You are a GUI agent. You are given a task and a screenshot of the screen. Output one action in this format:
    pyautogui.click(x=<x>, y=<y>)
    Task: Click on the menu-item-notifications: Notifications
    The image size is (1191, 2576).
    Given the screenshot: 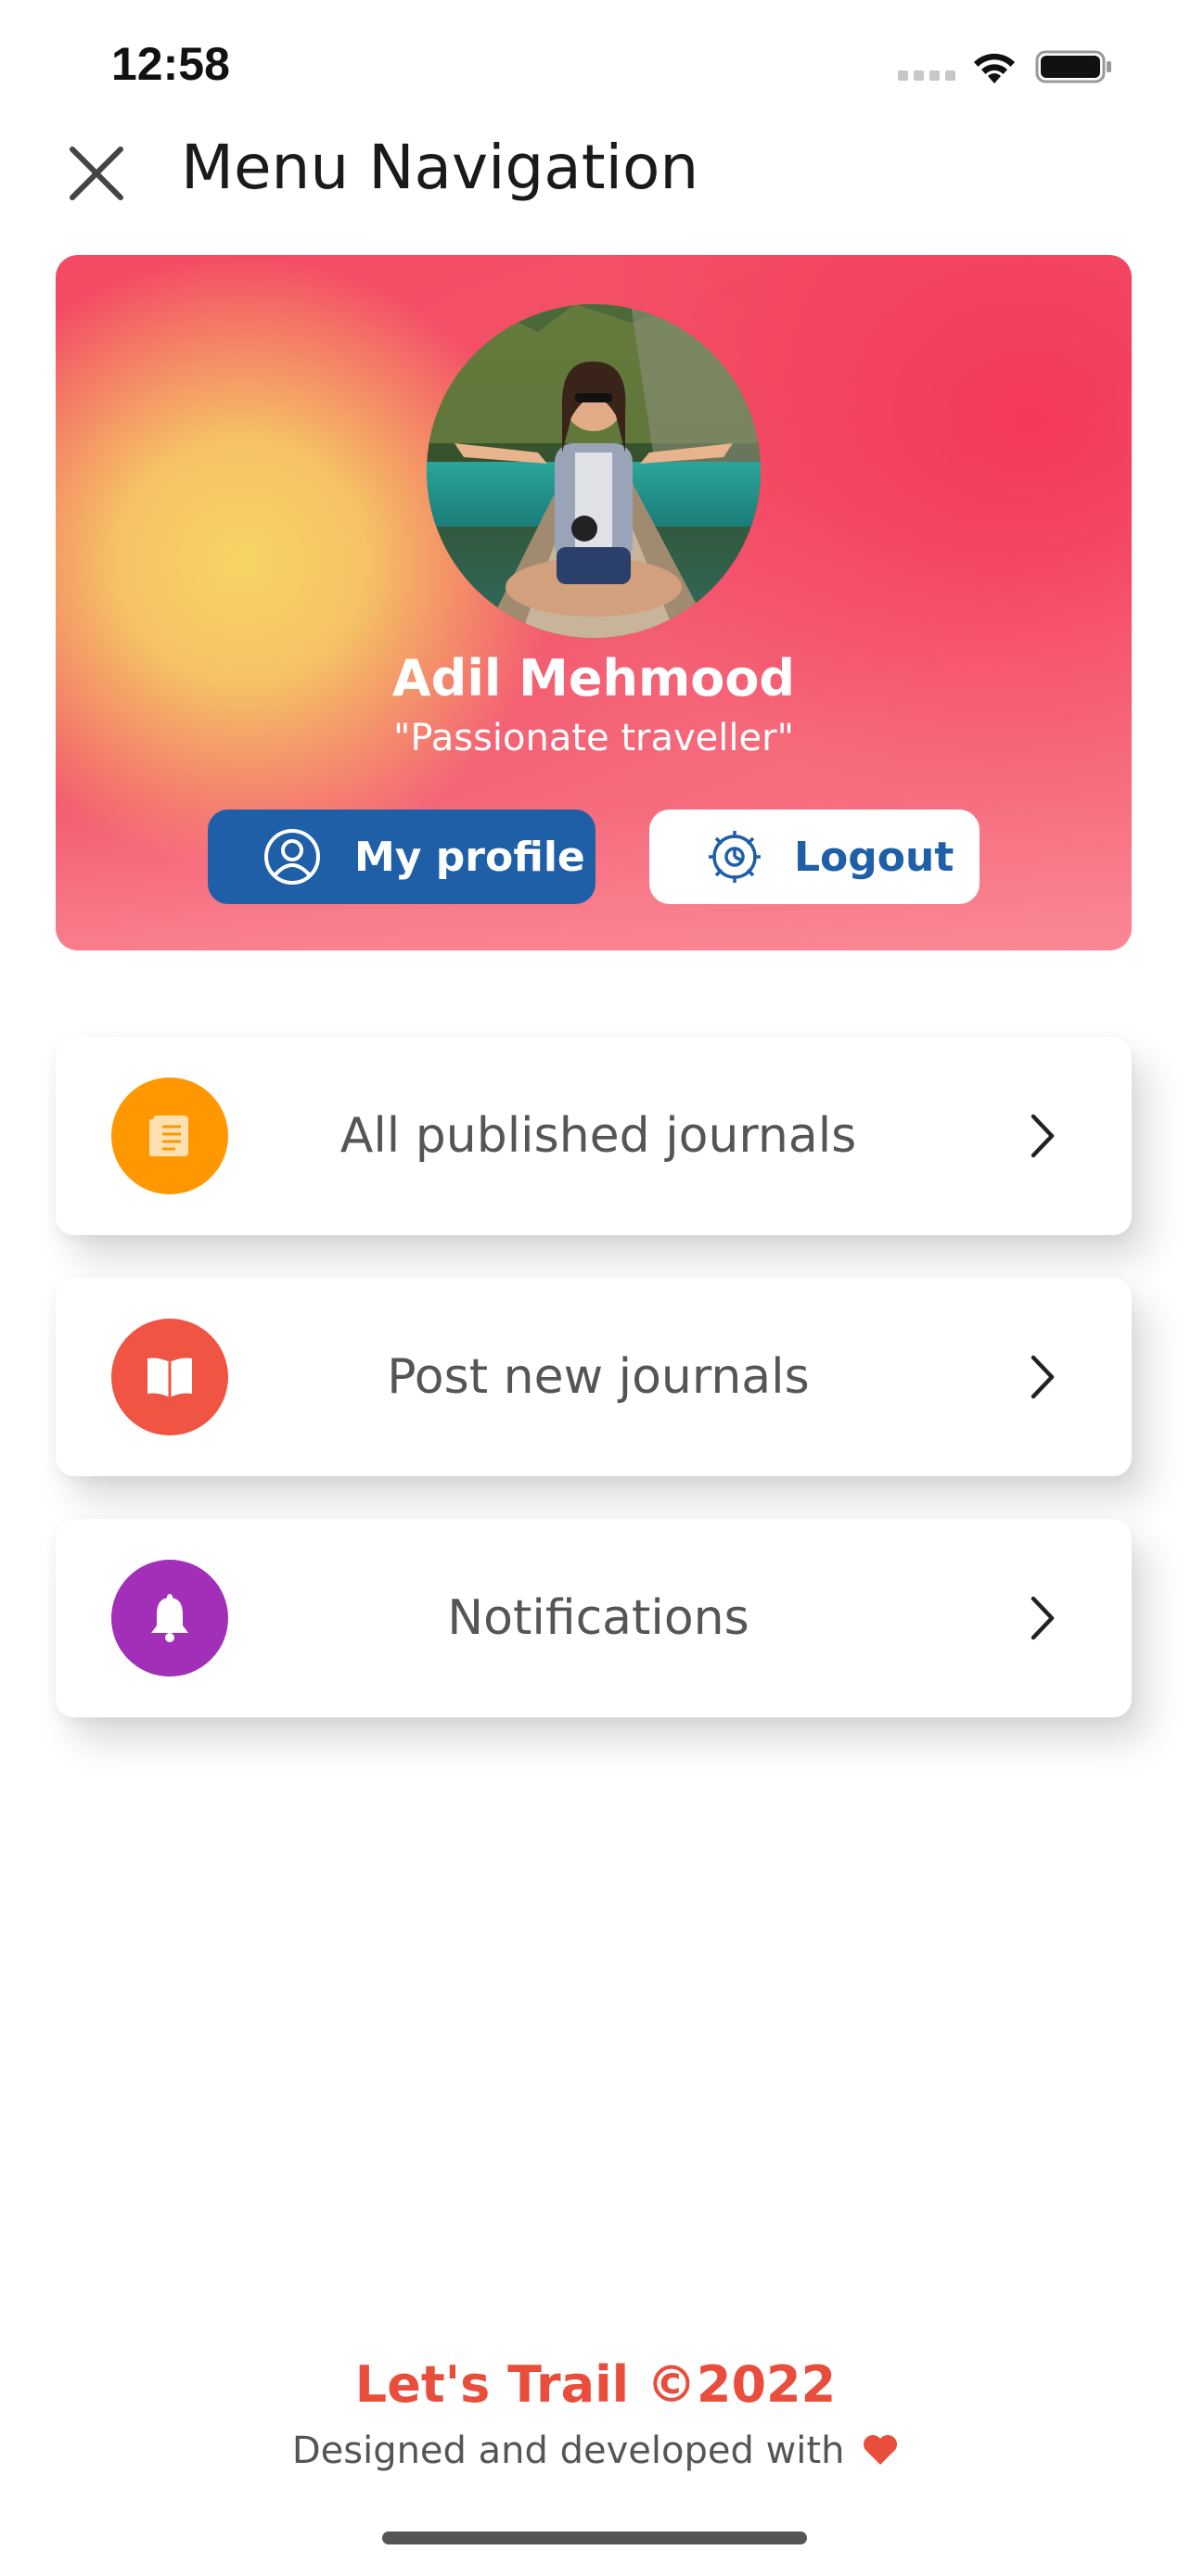 What is the action you would take?
    pyautogui.click(x=594, y=1618)
    